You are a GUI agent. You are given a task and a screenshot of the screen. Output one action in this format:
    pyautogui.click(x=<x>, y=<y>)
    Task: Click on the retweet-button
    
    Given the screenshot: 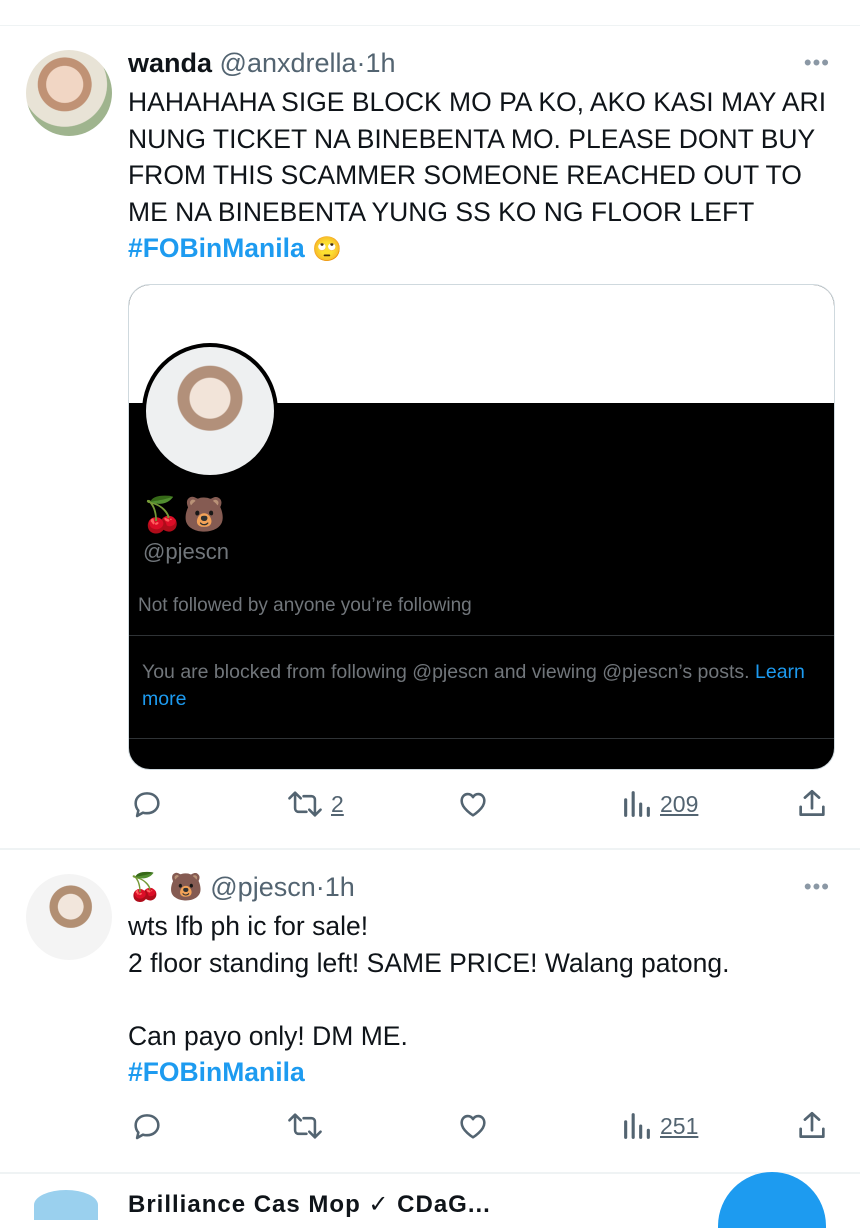 What is the action you would take?
    pyautogui.click(x=305, y=1126)
    